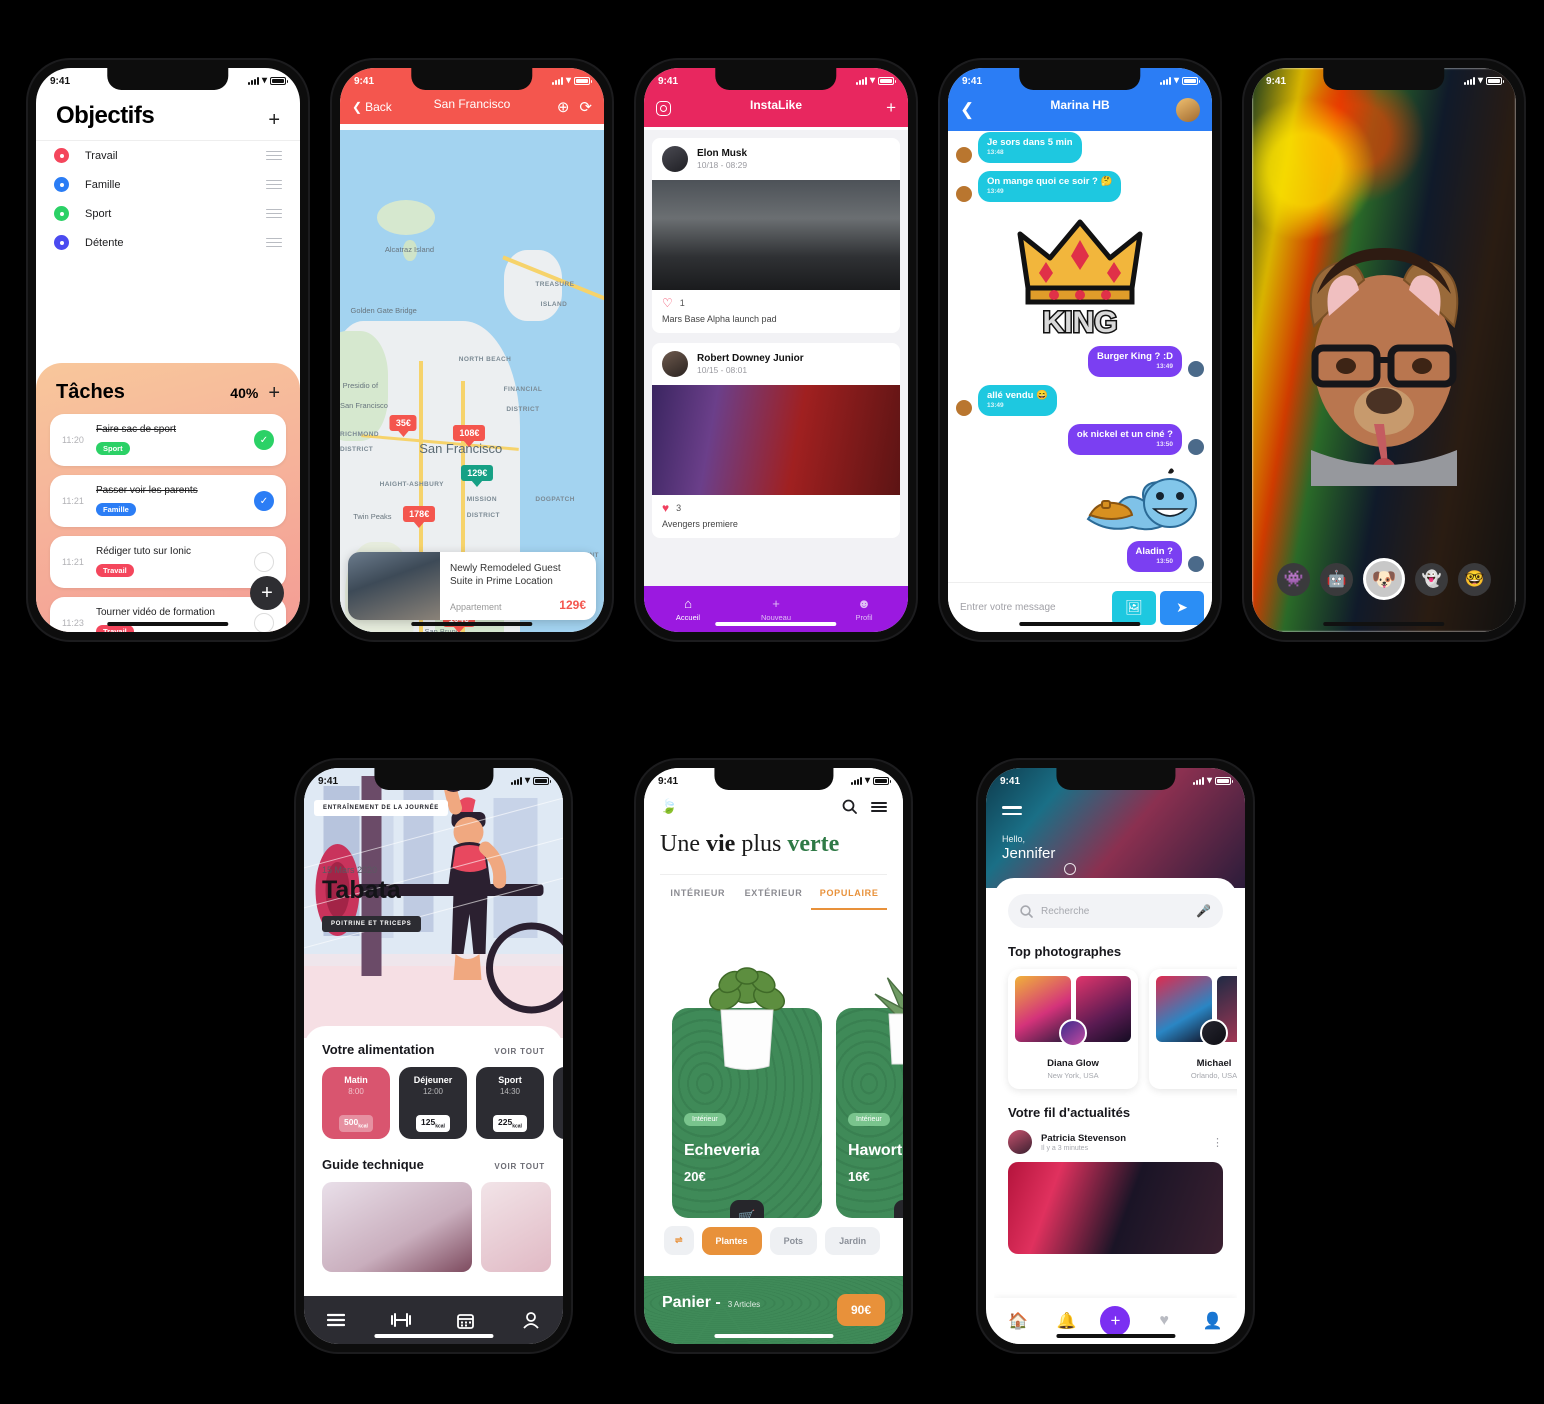  I want to click on plus-circle-icon: ⊕, so click(563, 107).